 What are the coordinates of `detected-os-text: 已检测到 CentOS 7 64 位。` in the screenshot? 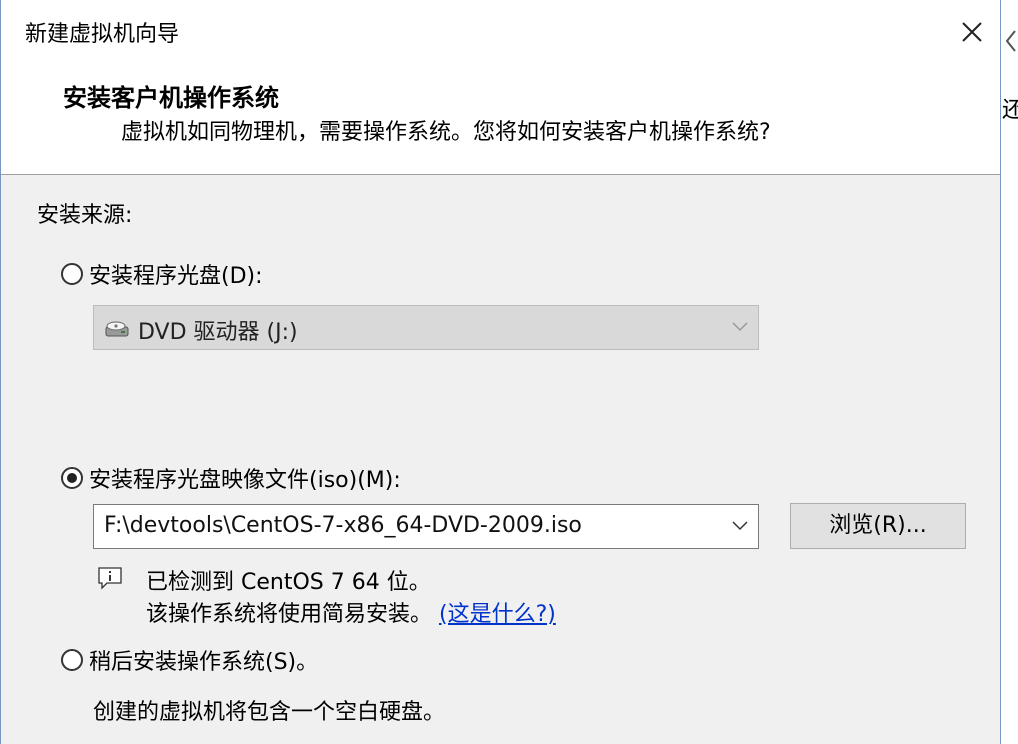 It's located at (288, 582).